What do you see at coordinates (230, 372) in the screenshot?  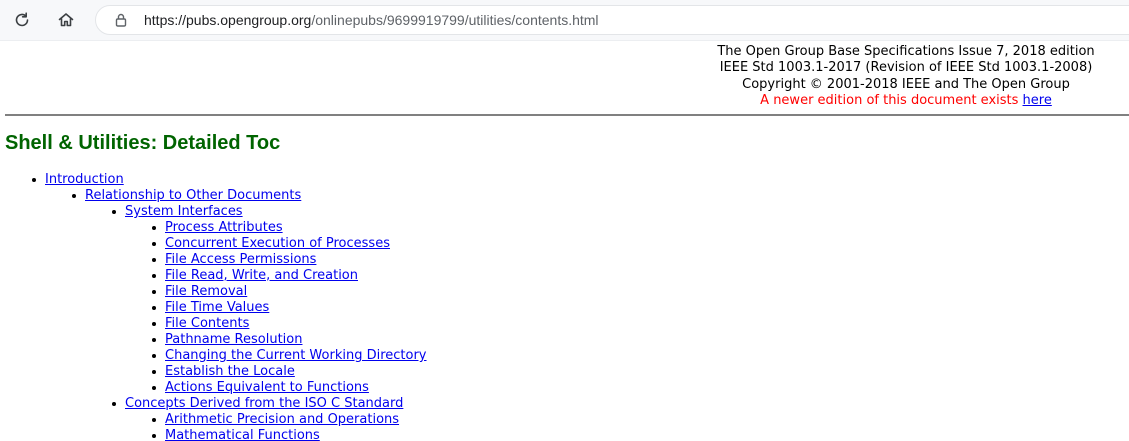 I see `toc-link: Establish the Locale` at bounding box center [230, 372].